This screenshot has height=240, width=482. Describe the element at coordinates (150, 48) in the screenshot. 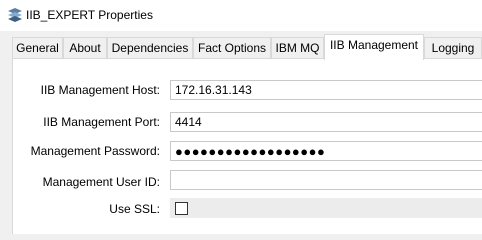

I see `tab-dependencies: Dependencies` at that location.